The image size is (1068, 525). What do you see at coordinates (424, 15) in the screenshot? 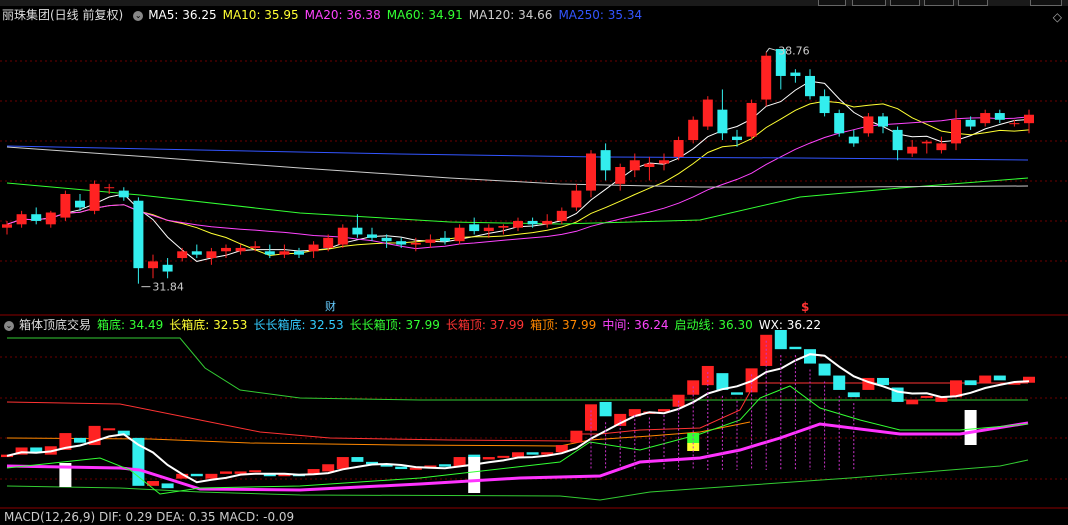
I see `ma-legend-item: MA60: 34.91` at bounding box center [424, 15].